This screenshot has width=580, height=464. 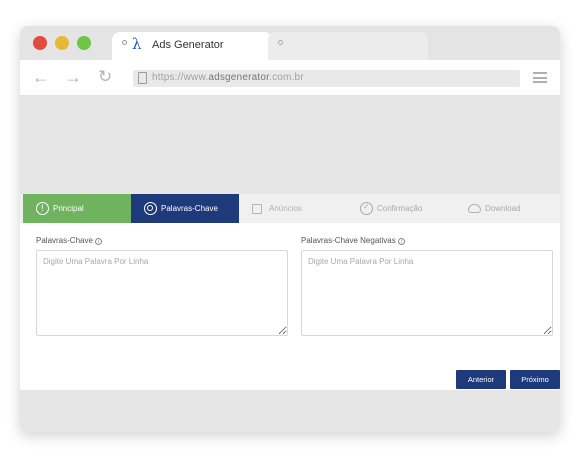 What do you see at coordinates (189, 208) in the screenshot?
I see `step-label: Palavras-Chave` at bounding box center [189, 208].